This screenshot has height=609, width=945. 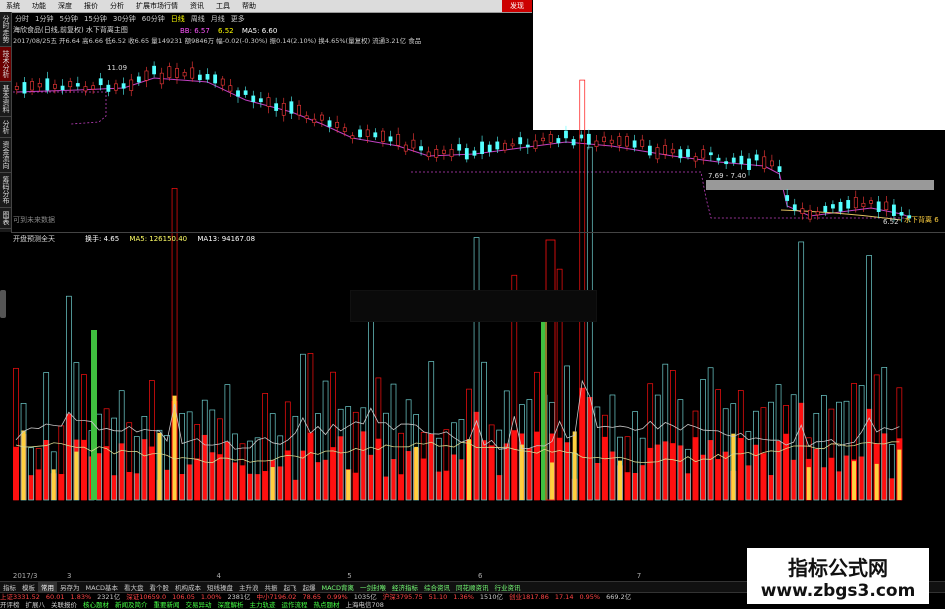 What do you see at coordinates (249, 587) in the screenshot?
I see `indicator-tab: 主升浪` at bounding box center [249, 587].